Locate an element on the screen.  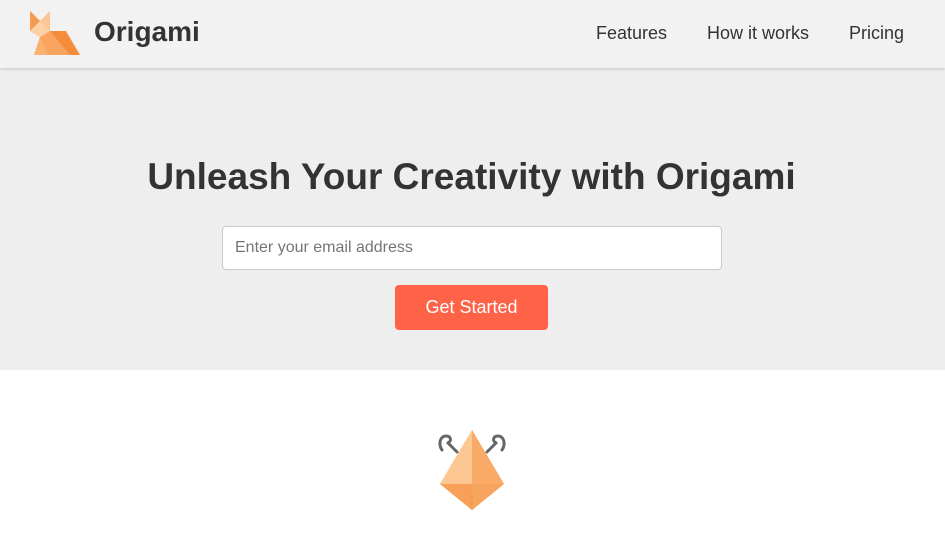
nav-link-features: Features is located at coordinates (631, 33).